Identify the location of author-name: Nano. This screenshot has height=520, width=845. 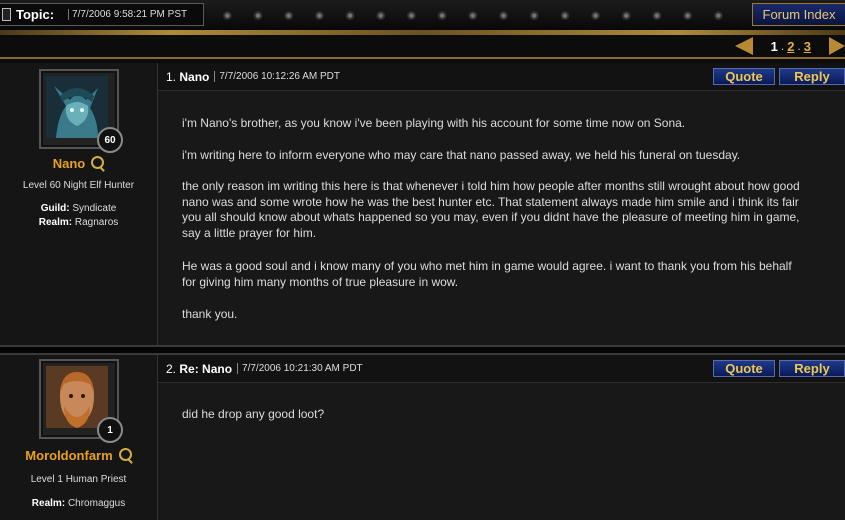
(78, 163).